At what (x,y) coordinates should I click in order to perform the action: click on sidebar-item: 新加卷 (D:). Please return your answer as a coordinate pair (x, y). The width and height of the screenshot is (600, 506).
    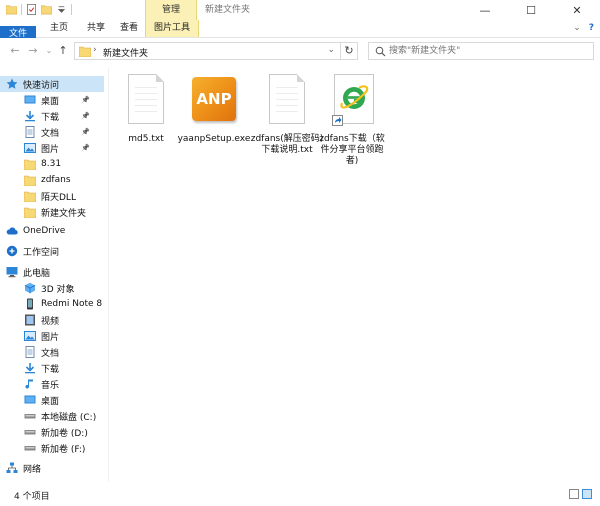
    Looking at the image, I should click on (52, 432).